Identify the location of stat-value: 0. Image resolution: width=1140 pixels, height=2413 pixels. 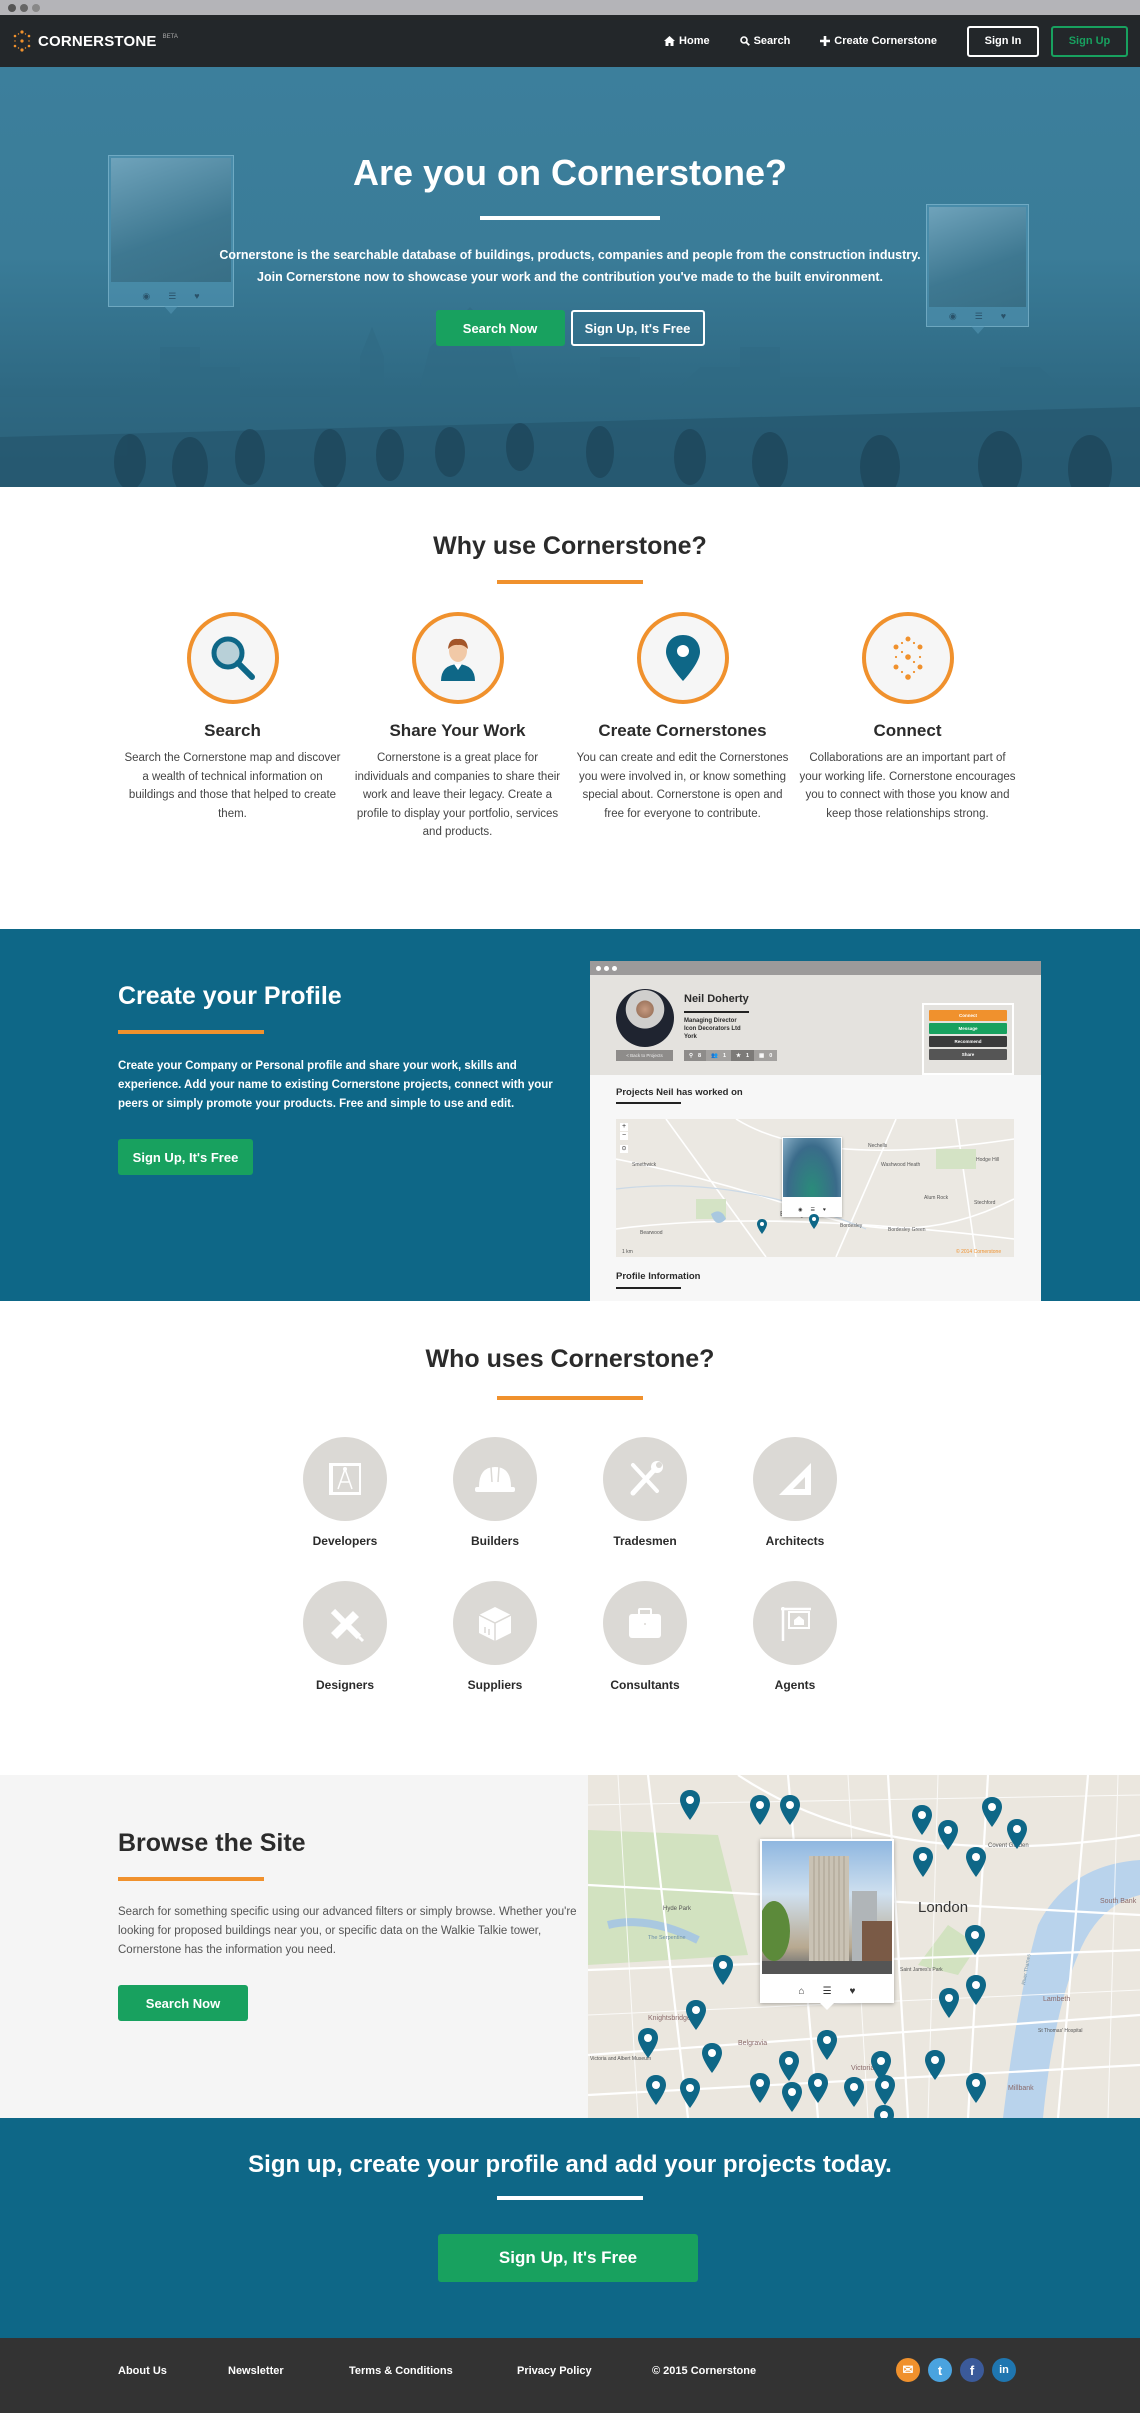
(771, 1055).